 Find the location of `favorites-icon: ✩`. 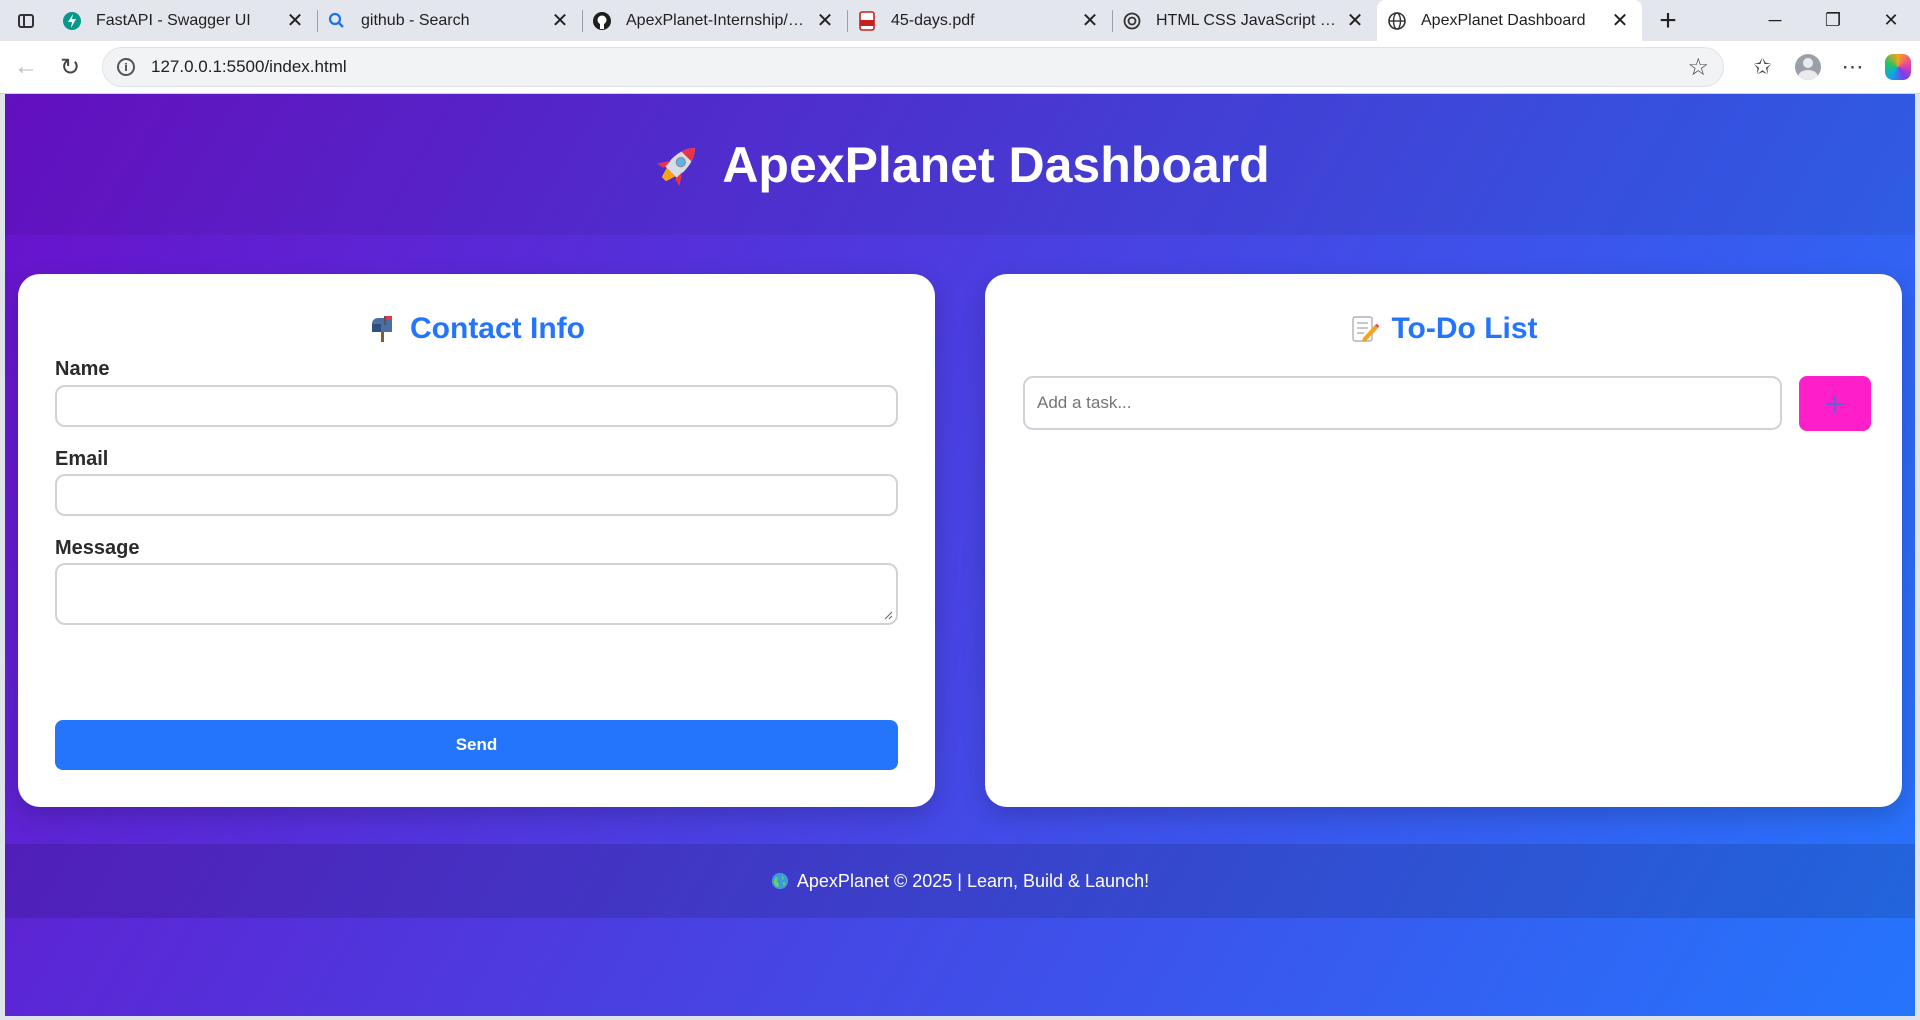

favorites-icon: ✩ is located at coordinates (1762, 67).